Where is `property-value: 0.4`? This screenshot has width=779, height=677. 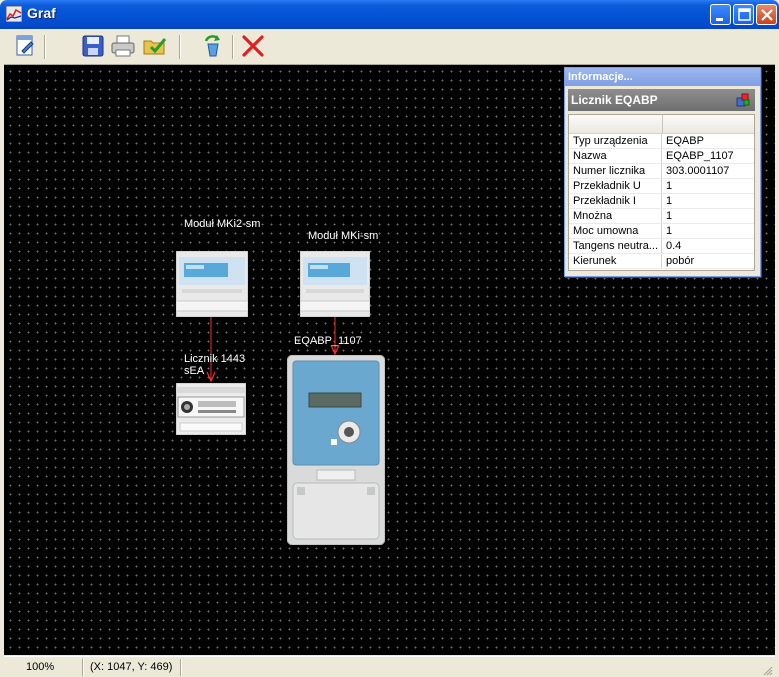 property-value: 0.4 is located at coordinates (674, 246).